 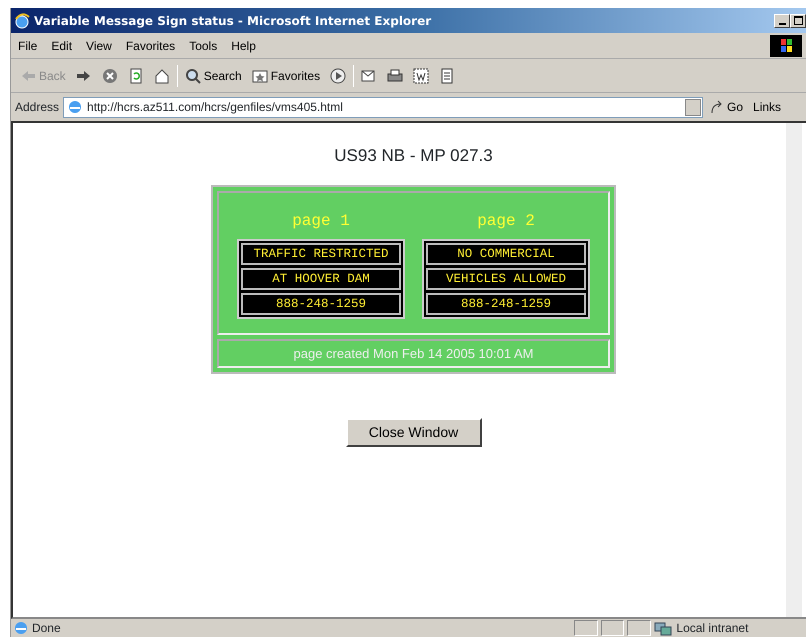 What do you see at coordinates (286, 75) in the screenshot?
I see `favorites-button: Favorites` at bounding box center [286, 75].